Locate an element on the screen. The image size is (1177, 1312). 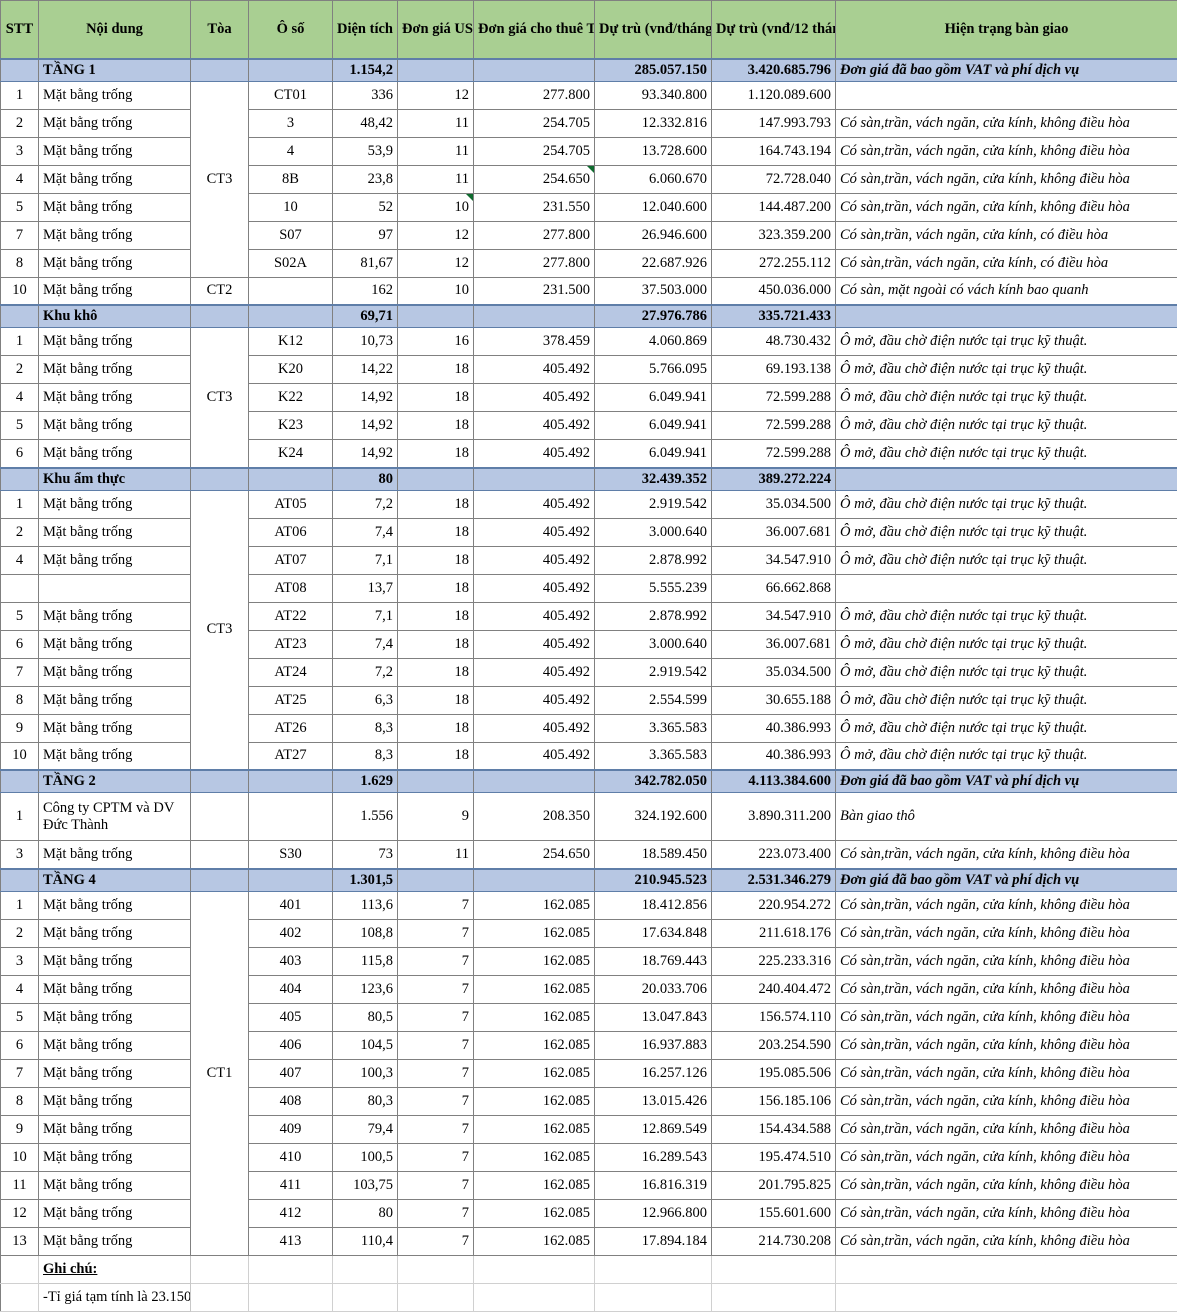
cell-du-tru-thang: 3.000.640 is located at coordinates (653, 644).